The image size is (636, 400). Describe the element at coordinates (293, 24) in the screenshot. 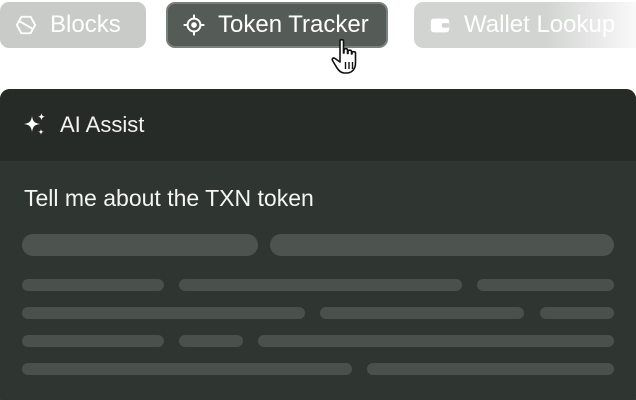

I see `tab-token-tracker-label: Token Tracker` at that location.